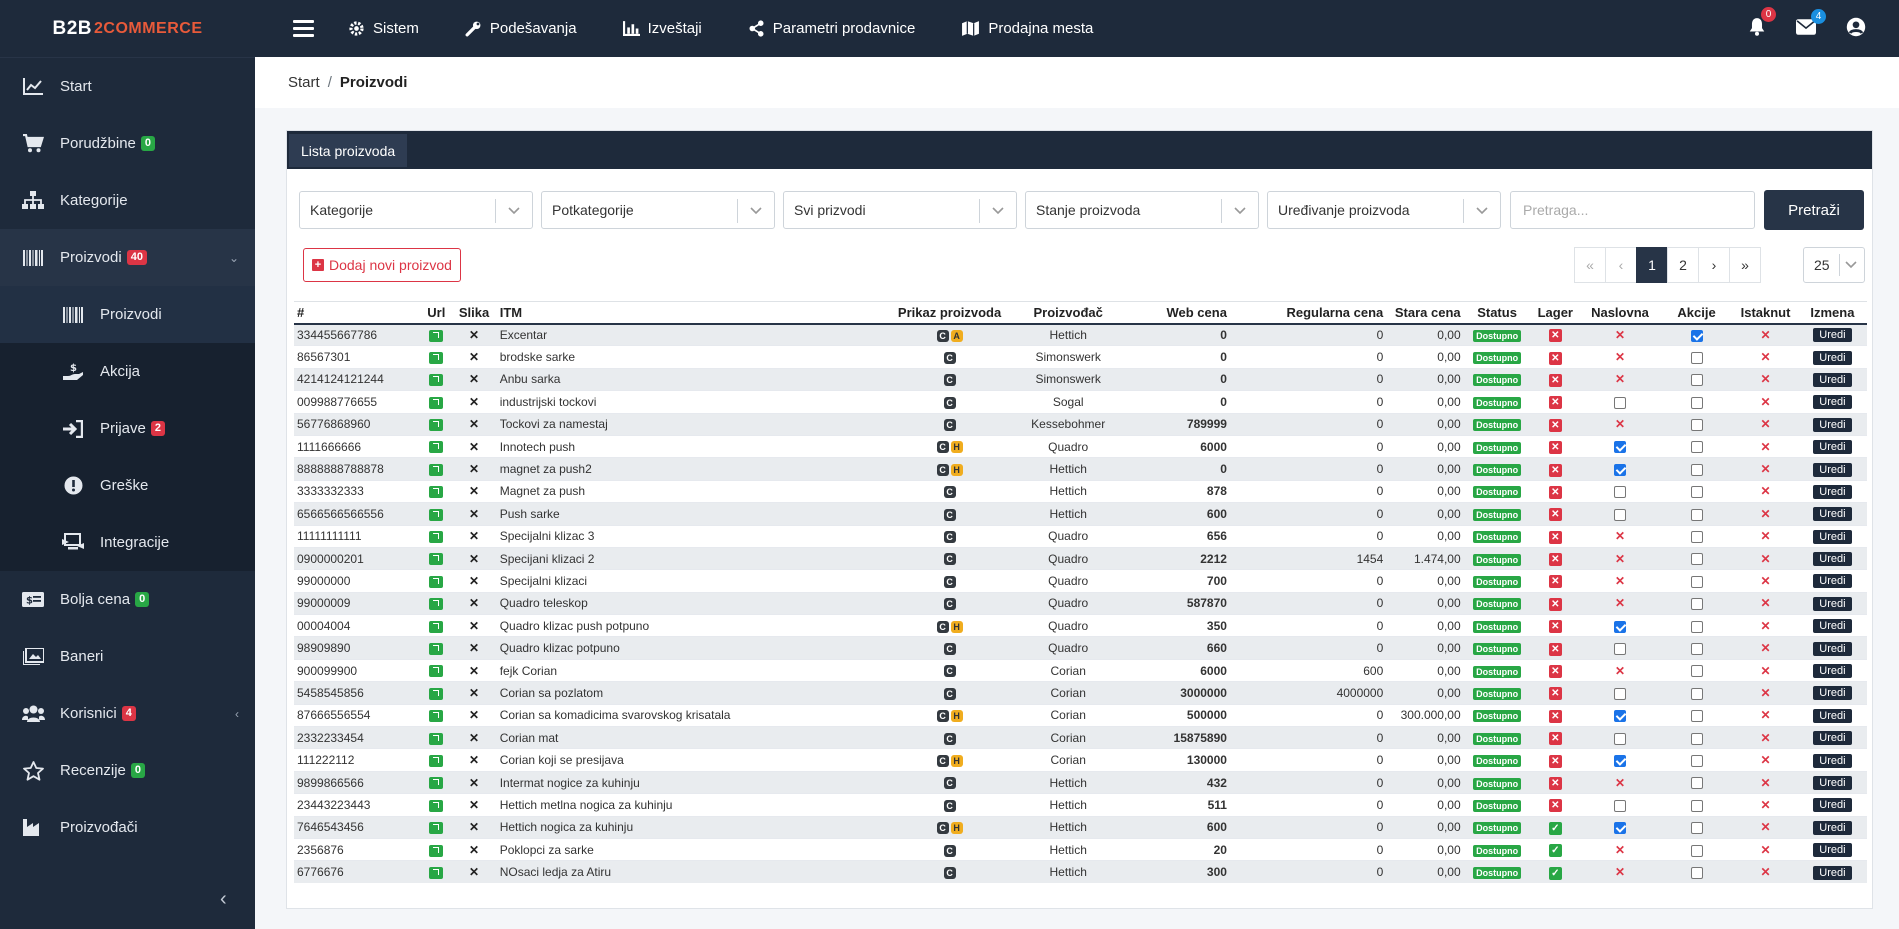 The height and width of the screenshot is (929, 1899). I want to click on sidebar-item-proizvodi: Proizvodi 40 ⌄, so click(127, 257).